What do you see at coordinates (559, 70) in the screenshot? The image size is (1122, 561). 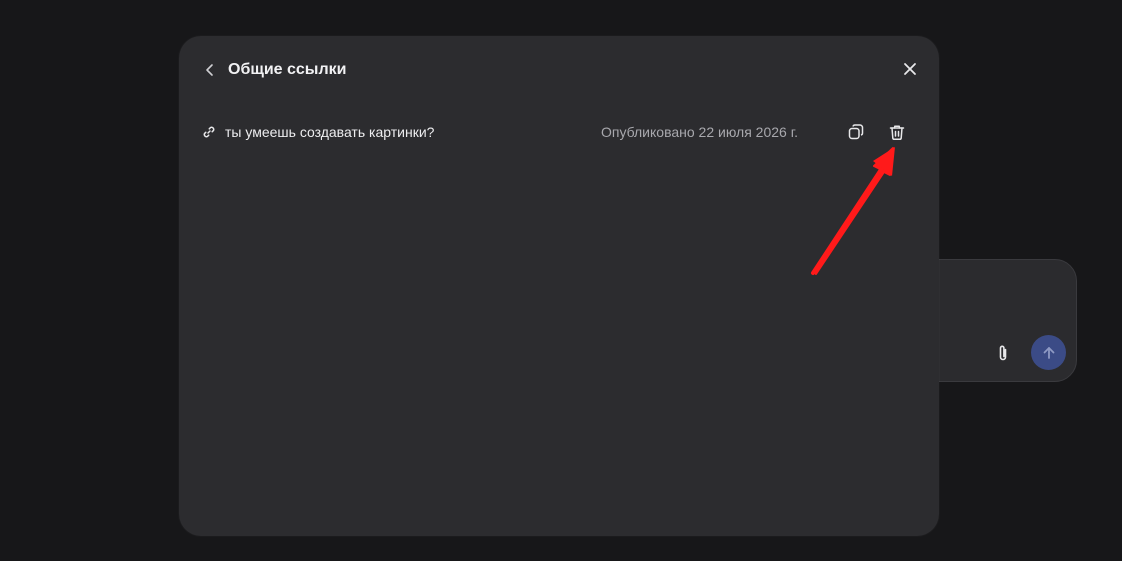 I see `modal-header: Общие ссылки` at bounding box center [559, 70].